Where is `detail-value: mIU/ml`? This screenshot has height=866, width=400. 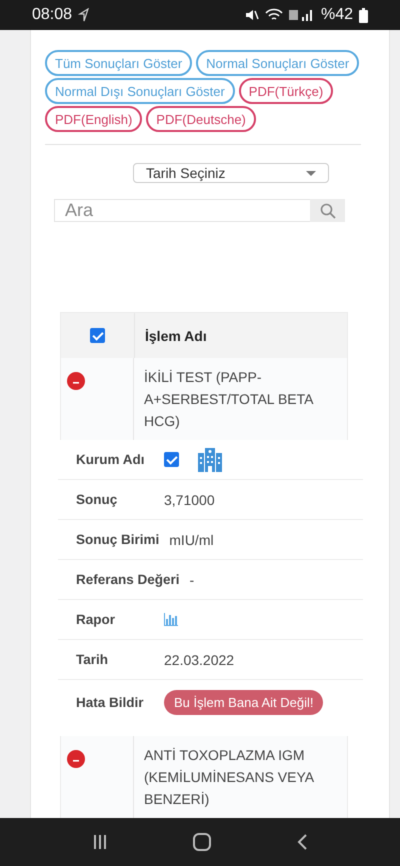
detail-value: mIU/ml is located at coordinates (191, 540).